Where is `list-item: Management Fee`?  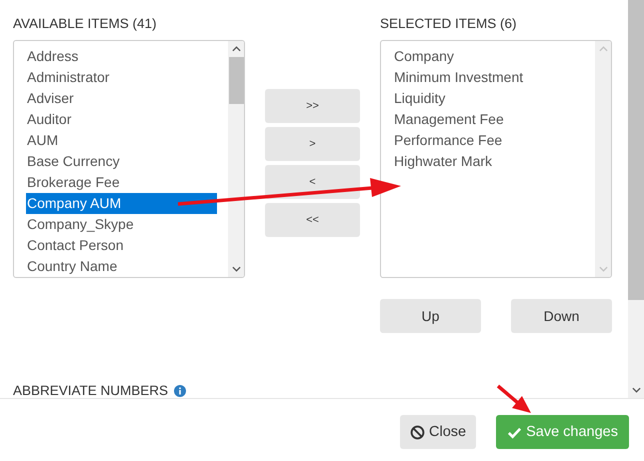 list-item: Management Fee is located at coordinates (488, 119).